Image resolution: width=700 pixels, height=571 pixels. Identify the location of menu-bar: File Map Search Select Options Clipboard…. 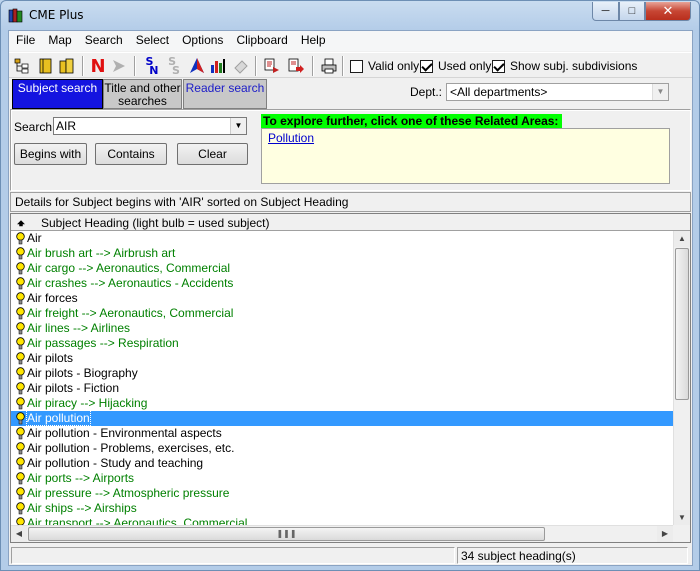
(350, 41).